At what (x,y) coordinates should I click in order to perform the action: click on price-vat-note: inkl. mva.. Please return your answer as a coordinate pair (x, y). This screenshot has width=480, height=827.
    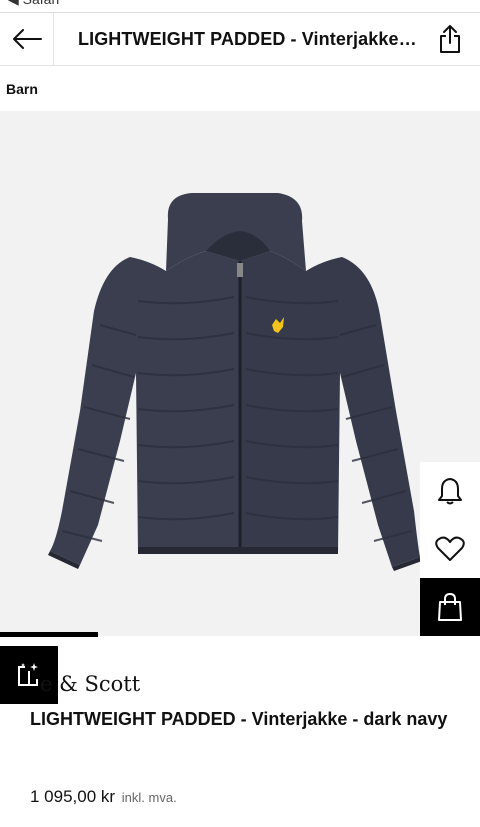
    Looking at the image, I should click on (149, 797).